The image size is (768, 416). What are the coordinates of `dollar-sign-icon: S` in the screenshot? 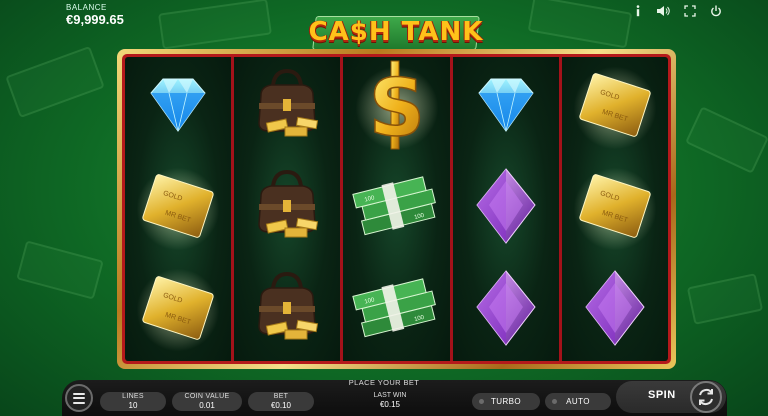 It's located at (397, 108).